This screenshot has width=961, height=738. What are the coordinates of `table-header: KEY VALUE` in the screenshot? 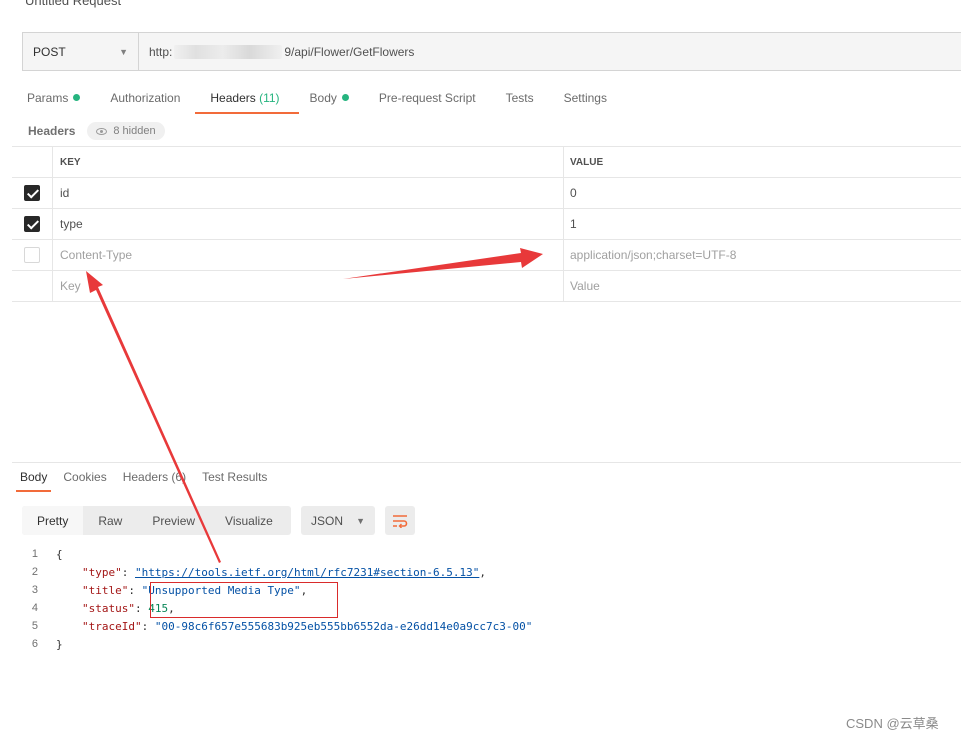 It's located at (486, 162).